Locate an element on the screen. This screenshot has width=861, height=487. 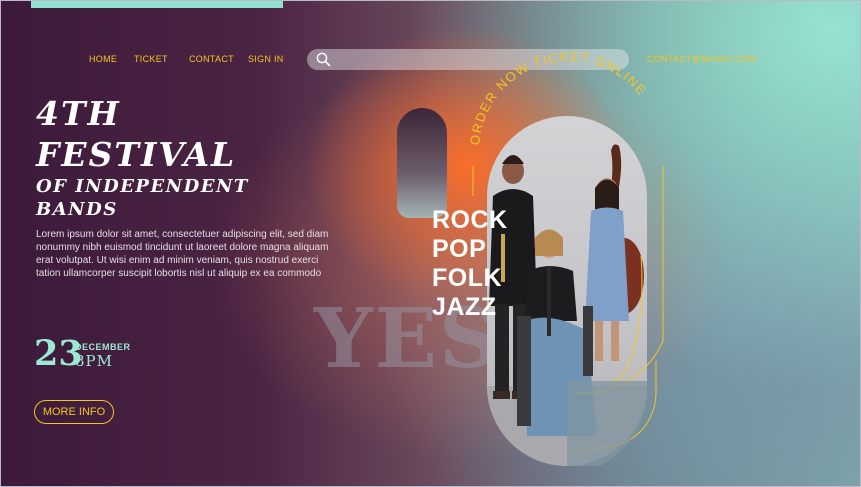
festival-title-line-3: OF INDEPENDENT is located at coordinates (142, 186).